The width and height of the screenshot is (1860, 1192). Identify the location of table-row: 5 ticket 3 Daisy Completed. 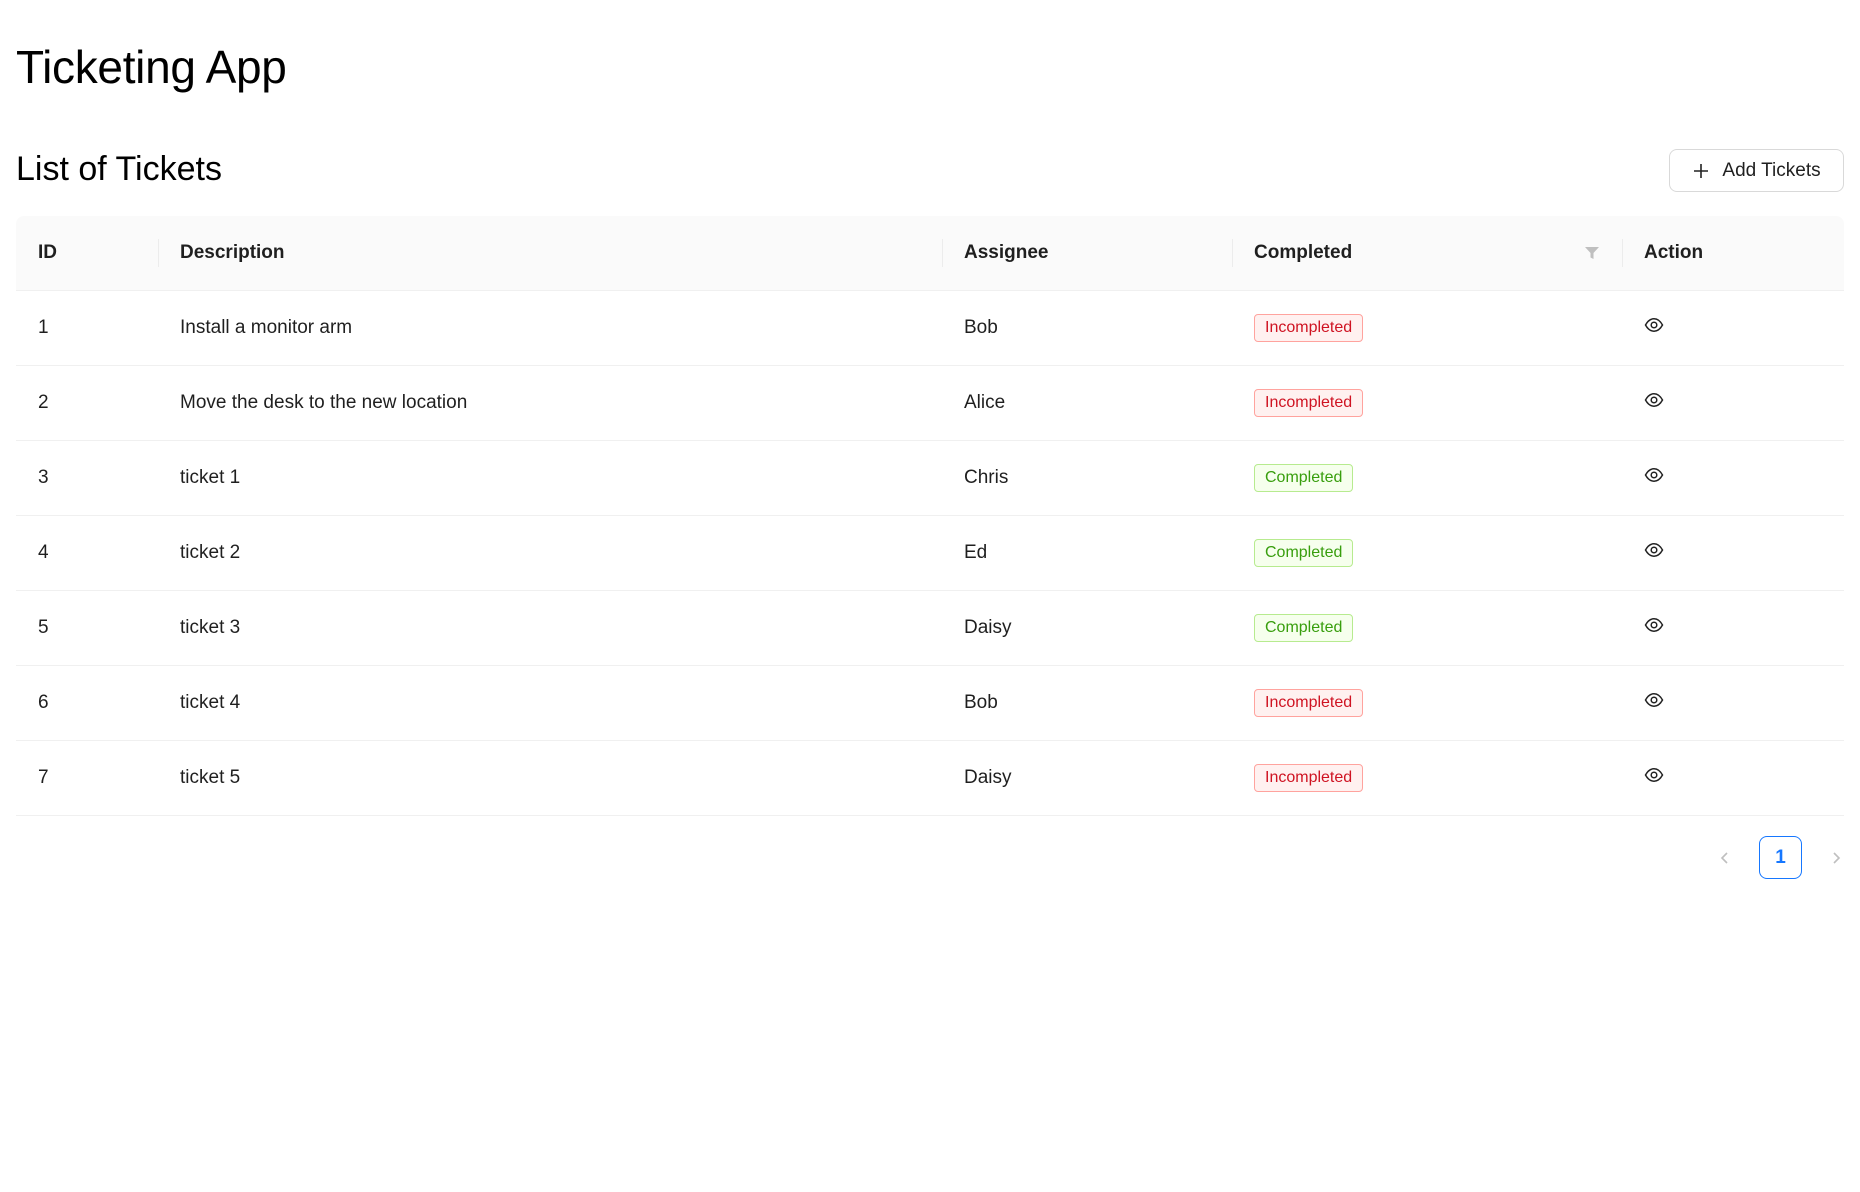
(930, 628).